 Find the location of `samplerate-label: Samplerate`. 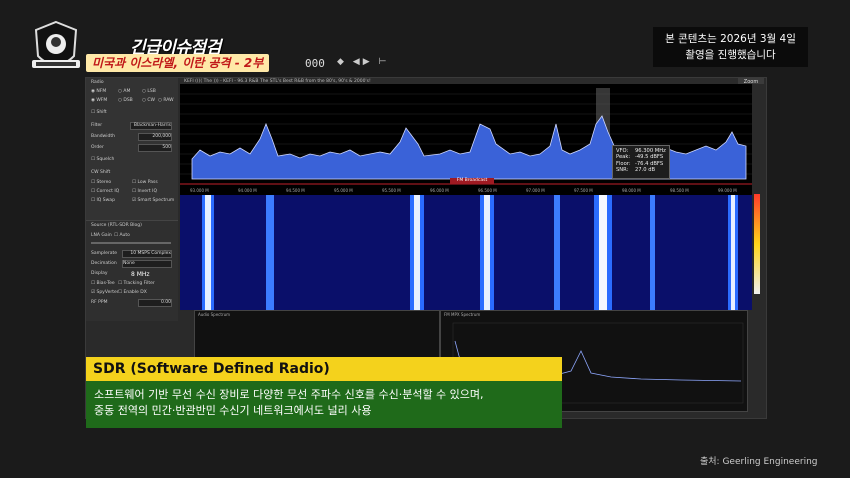

samplerate-label: Samplerate is located at coordinates (104, 253).